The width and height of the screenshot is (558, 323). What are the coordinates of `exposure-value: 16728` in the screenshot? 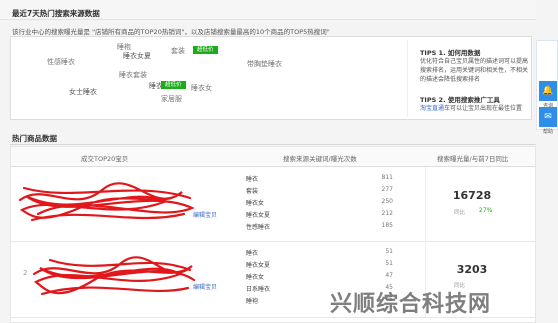 It's located at (472, 195).